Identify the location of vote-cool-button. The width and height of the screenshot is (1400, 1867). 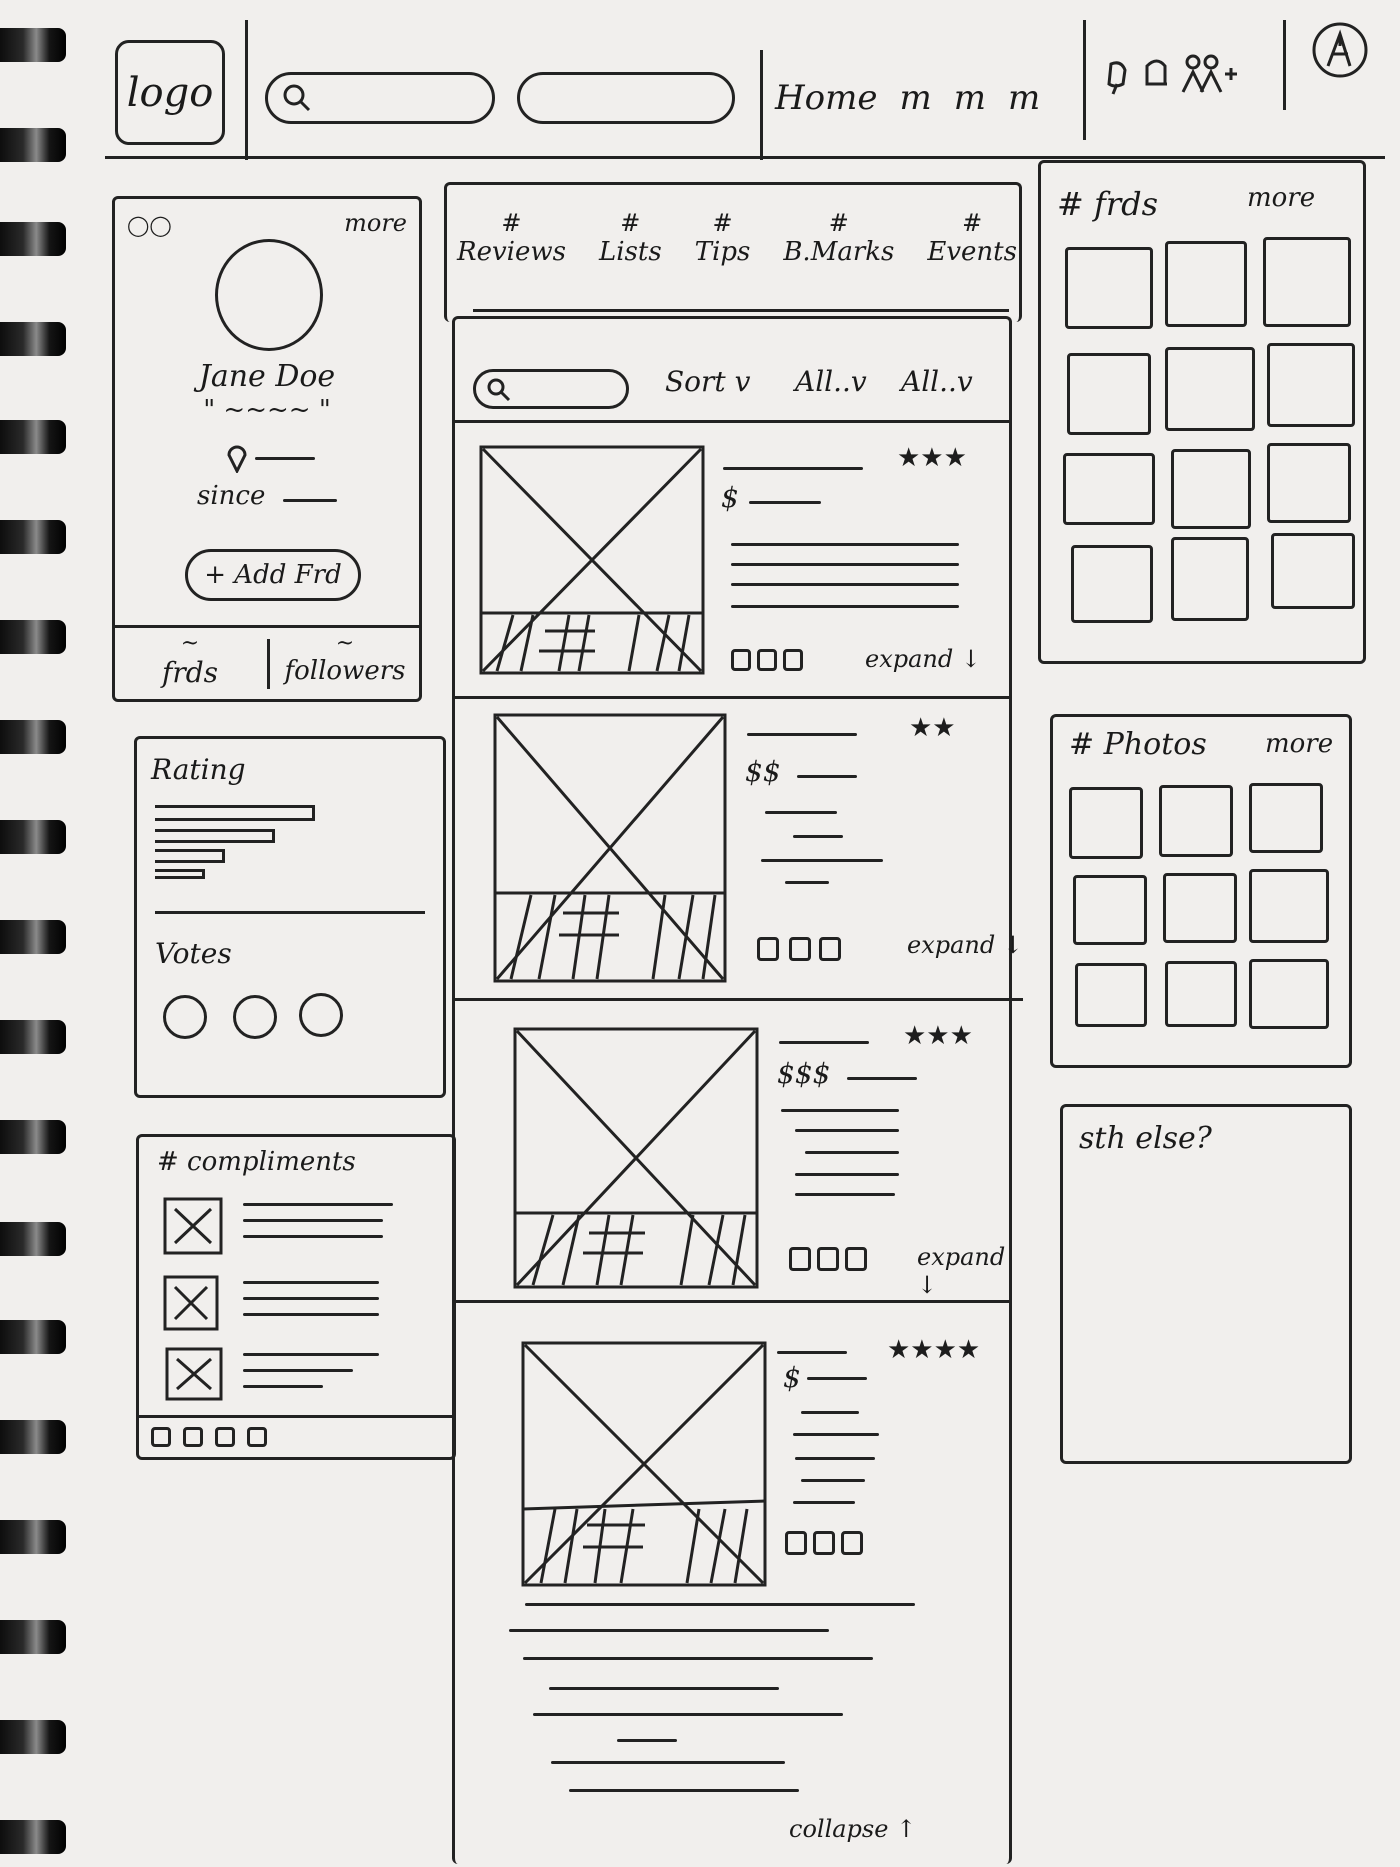
(321, 1015).